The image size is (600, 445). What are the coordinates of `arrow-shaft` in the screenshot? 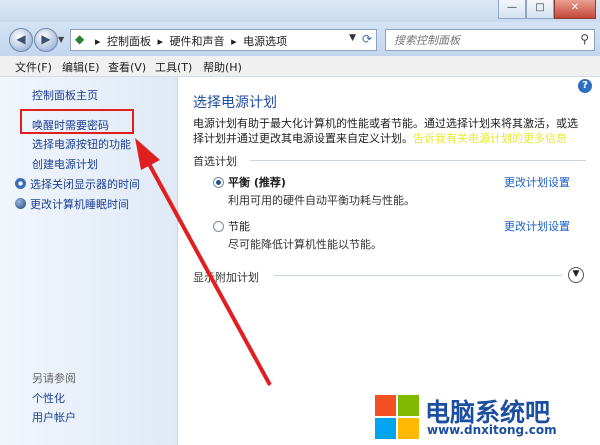 It's located at (209, 273).